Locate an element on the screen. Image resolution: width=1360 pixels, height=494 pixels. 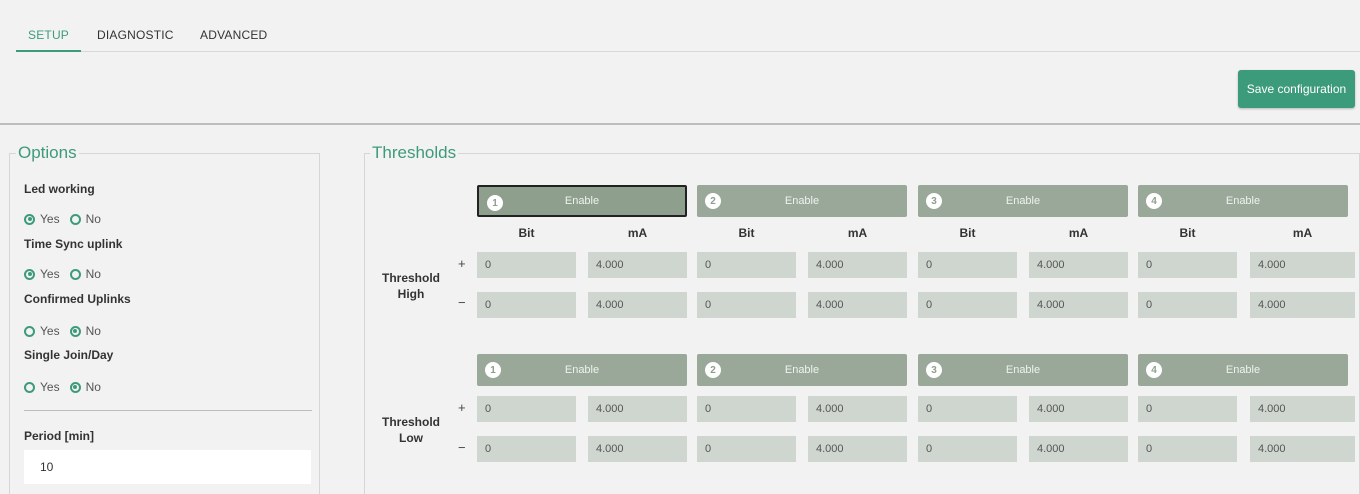
high-plus-ma-1: 4.000 is located at coordinates (637, 265).